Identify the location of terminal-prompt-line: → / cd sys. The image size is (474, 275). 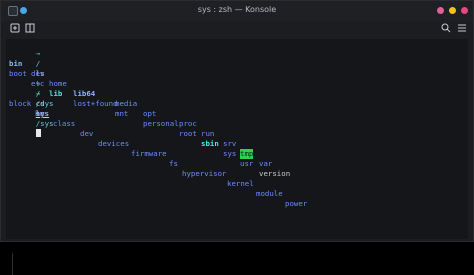
(29, 93).